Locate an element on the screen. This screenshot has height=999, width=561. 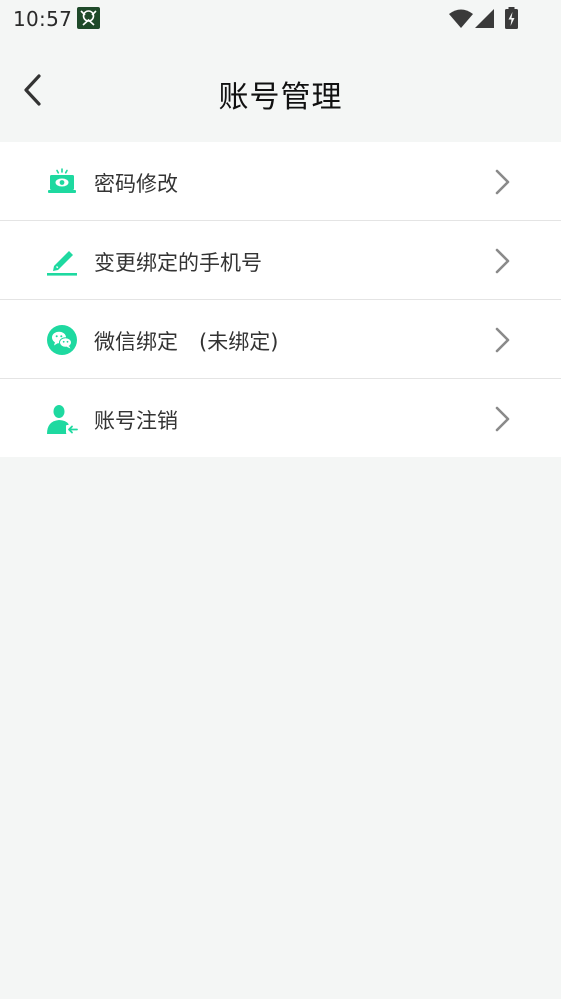
user-logout-icon is located at coordinates (62, 419).